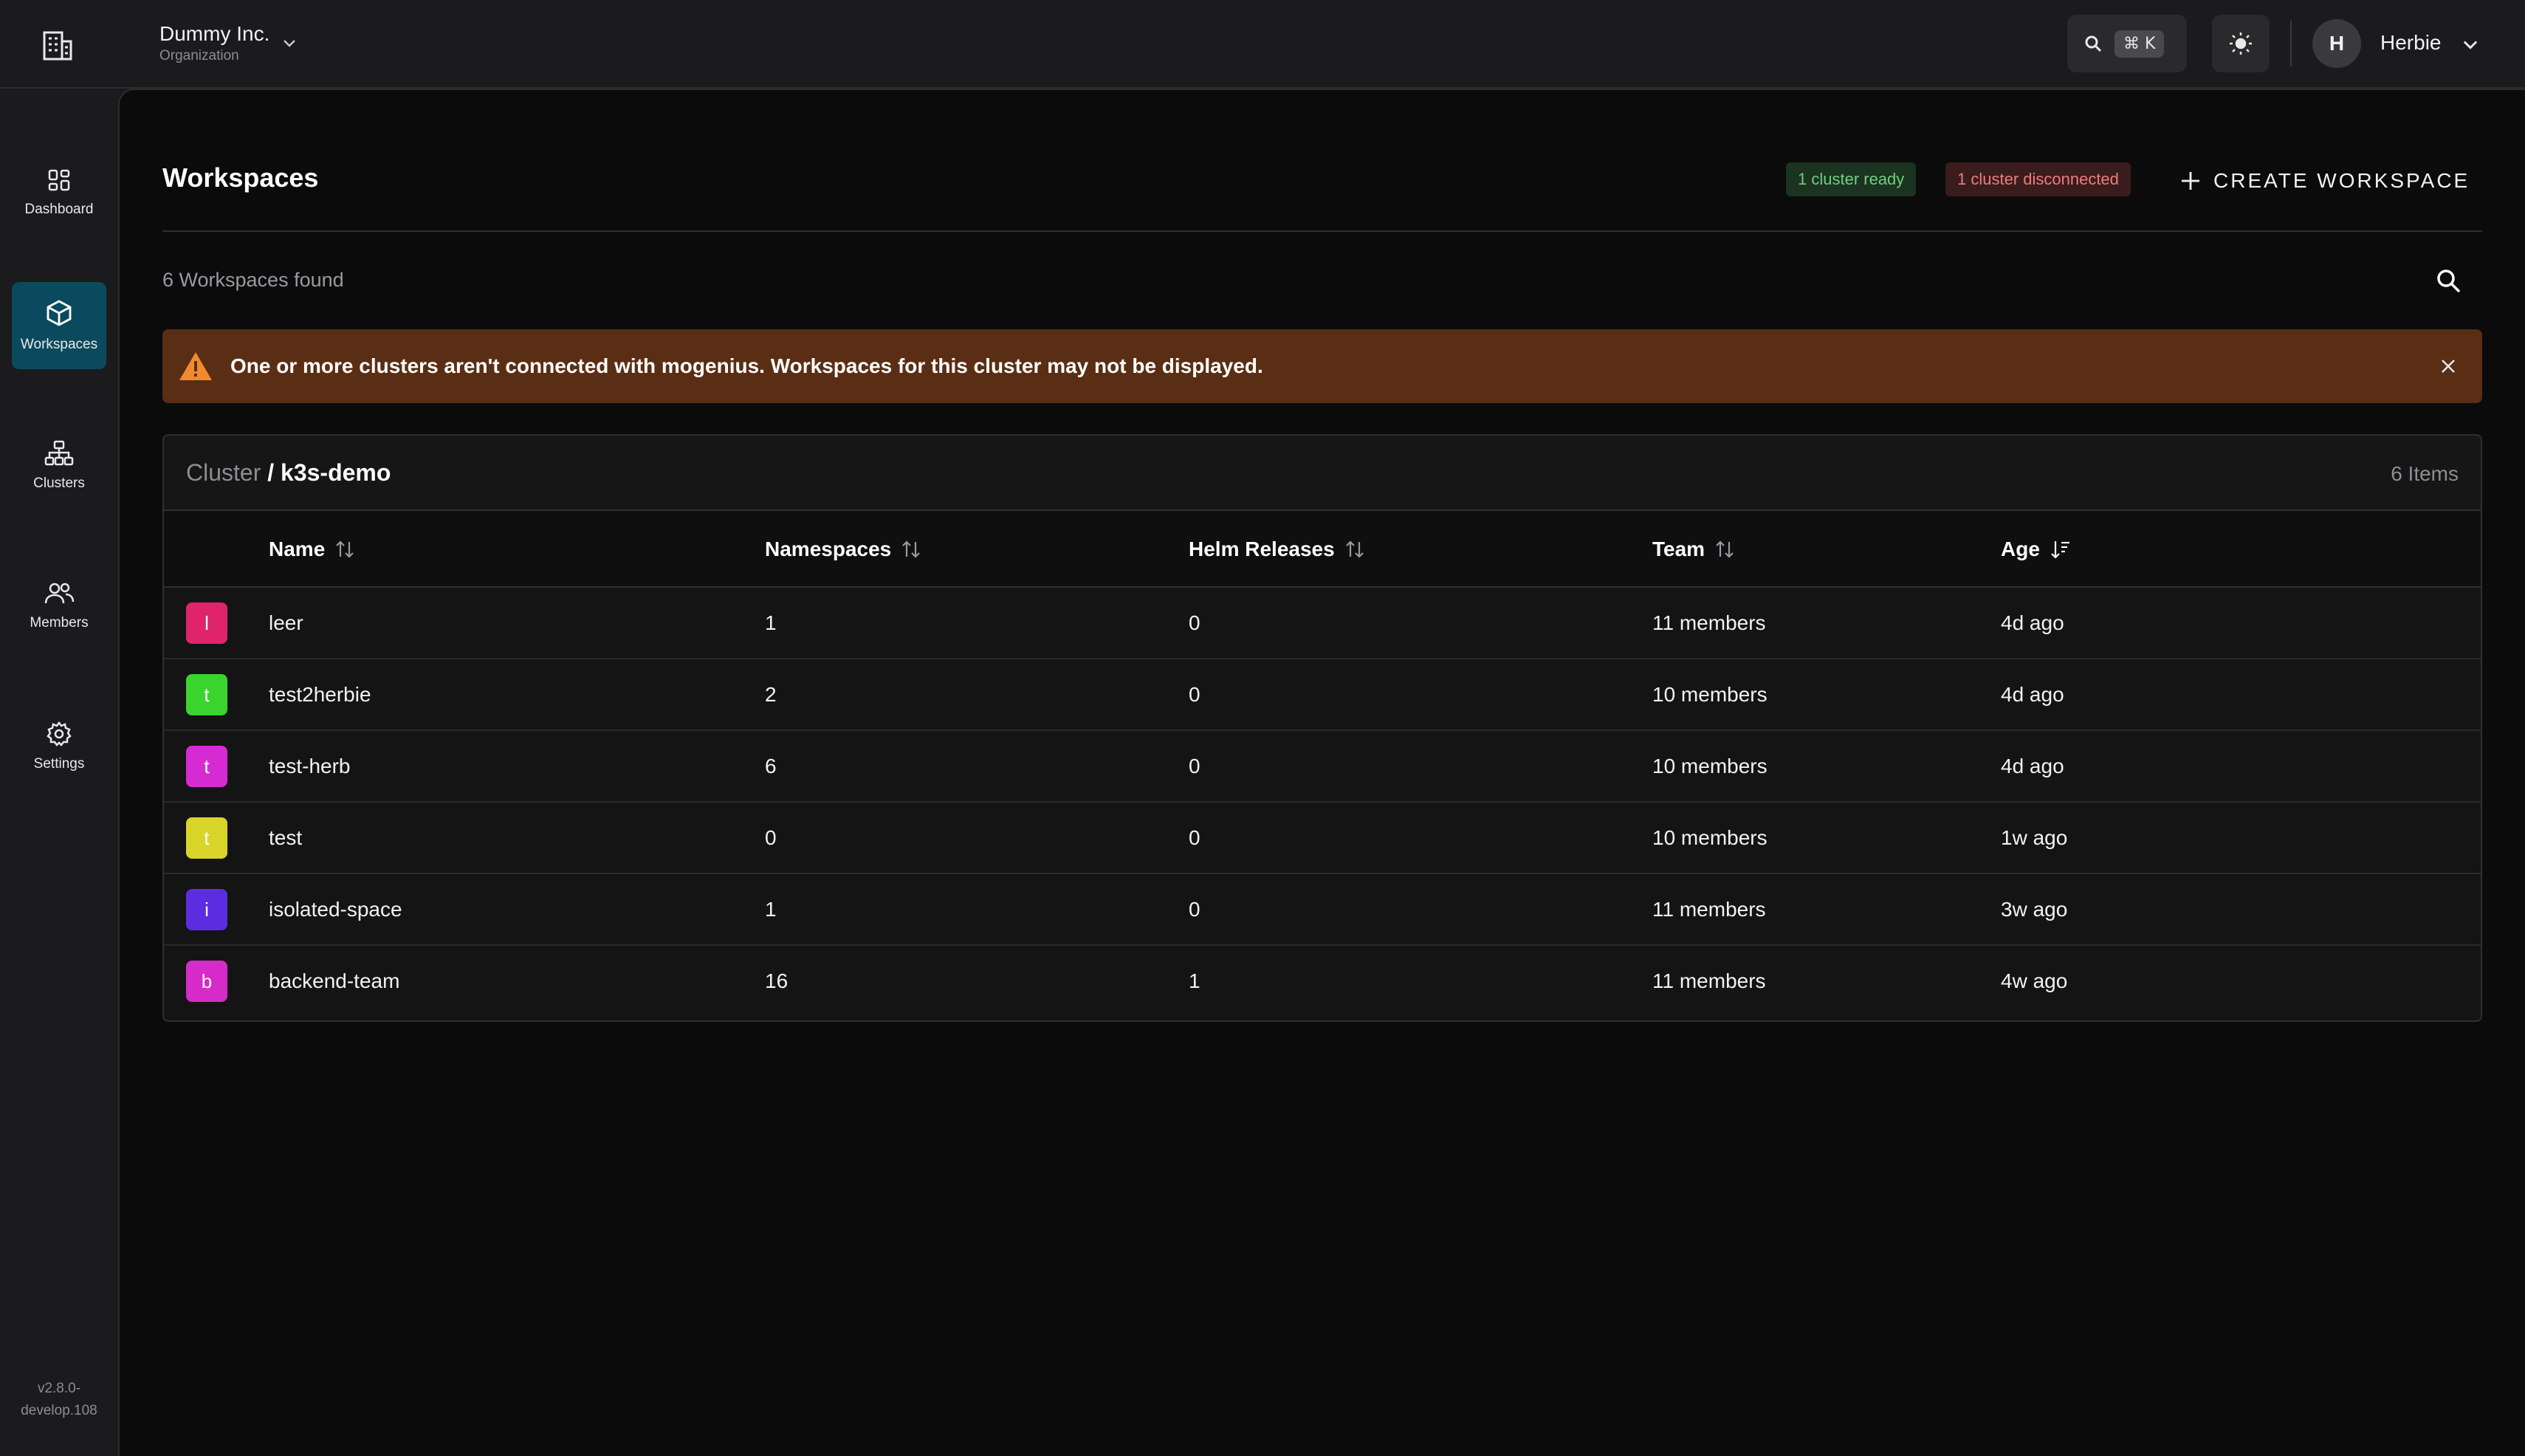 This screenshot has height=1456, width=2525. Describe the element at coordinates (310, 766) in the screenshot. I see `workspace-name: test-herb` at that location.